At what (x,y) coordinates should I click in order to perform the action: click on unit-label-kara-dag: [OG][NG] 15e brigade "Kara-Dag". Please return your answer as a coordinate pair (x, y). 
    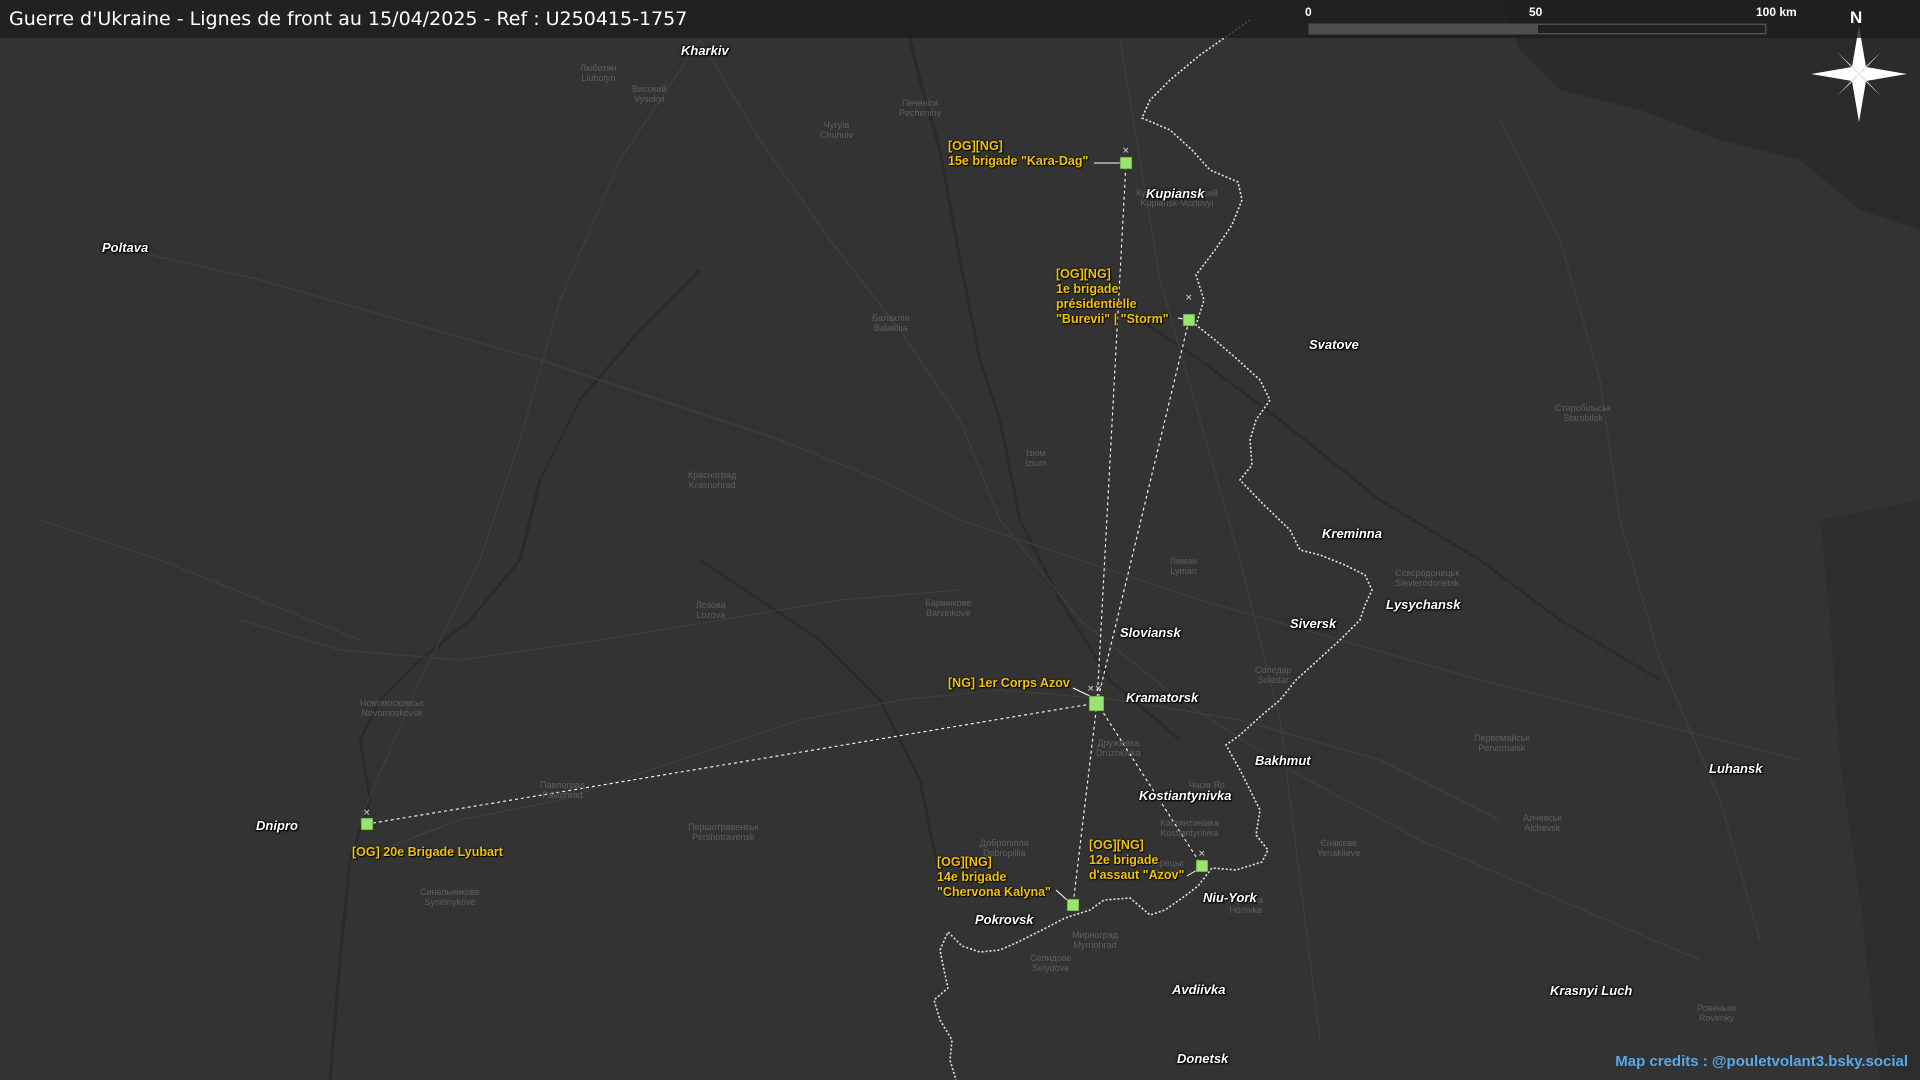
    Looking at the image, I should click on (1018, 154).